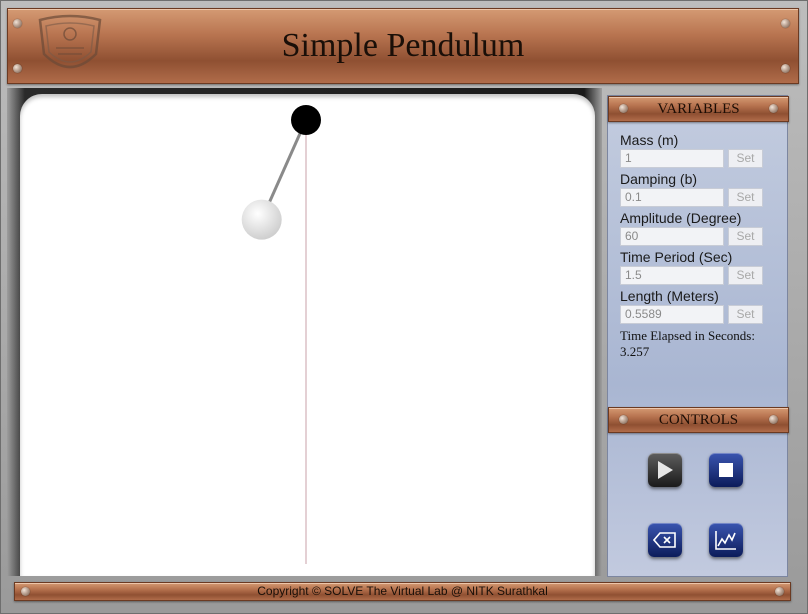  I want to click on pendulum-svg, so click(281, 334).